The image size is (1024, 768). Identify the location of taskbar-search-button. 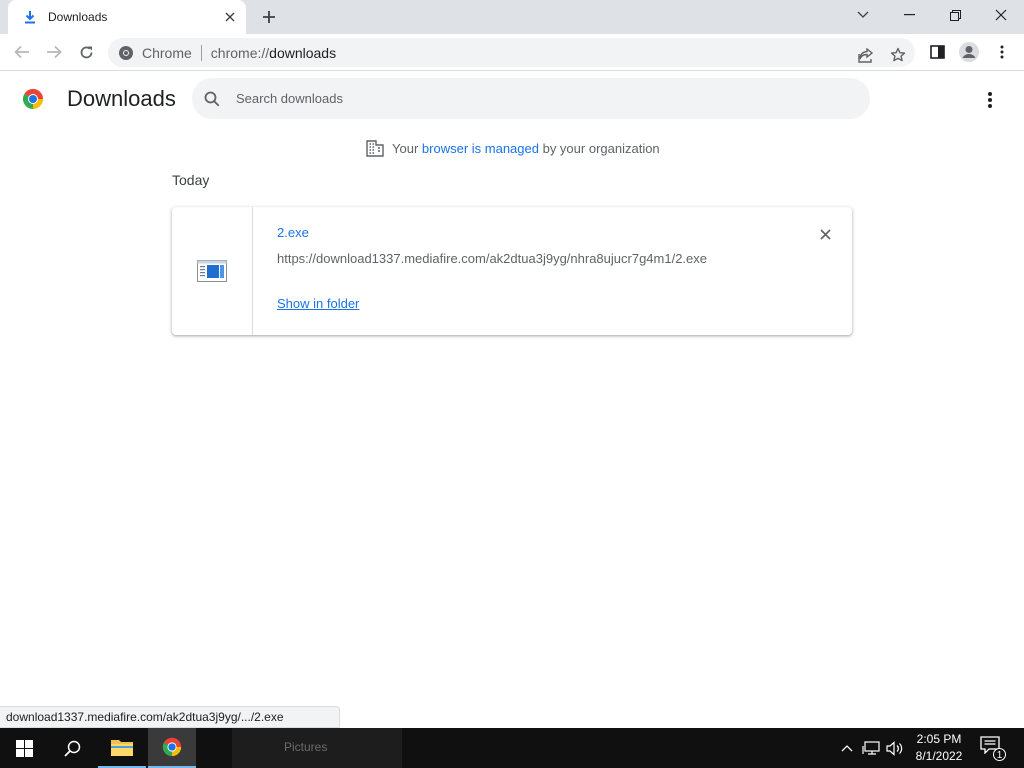
(72, 748).